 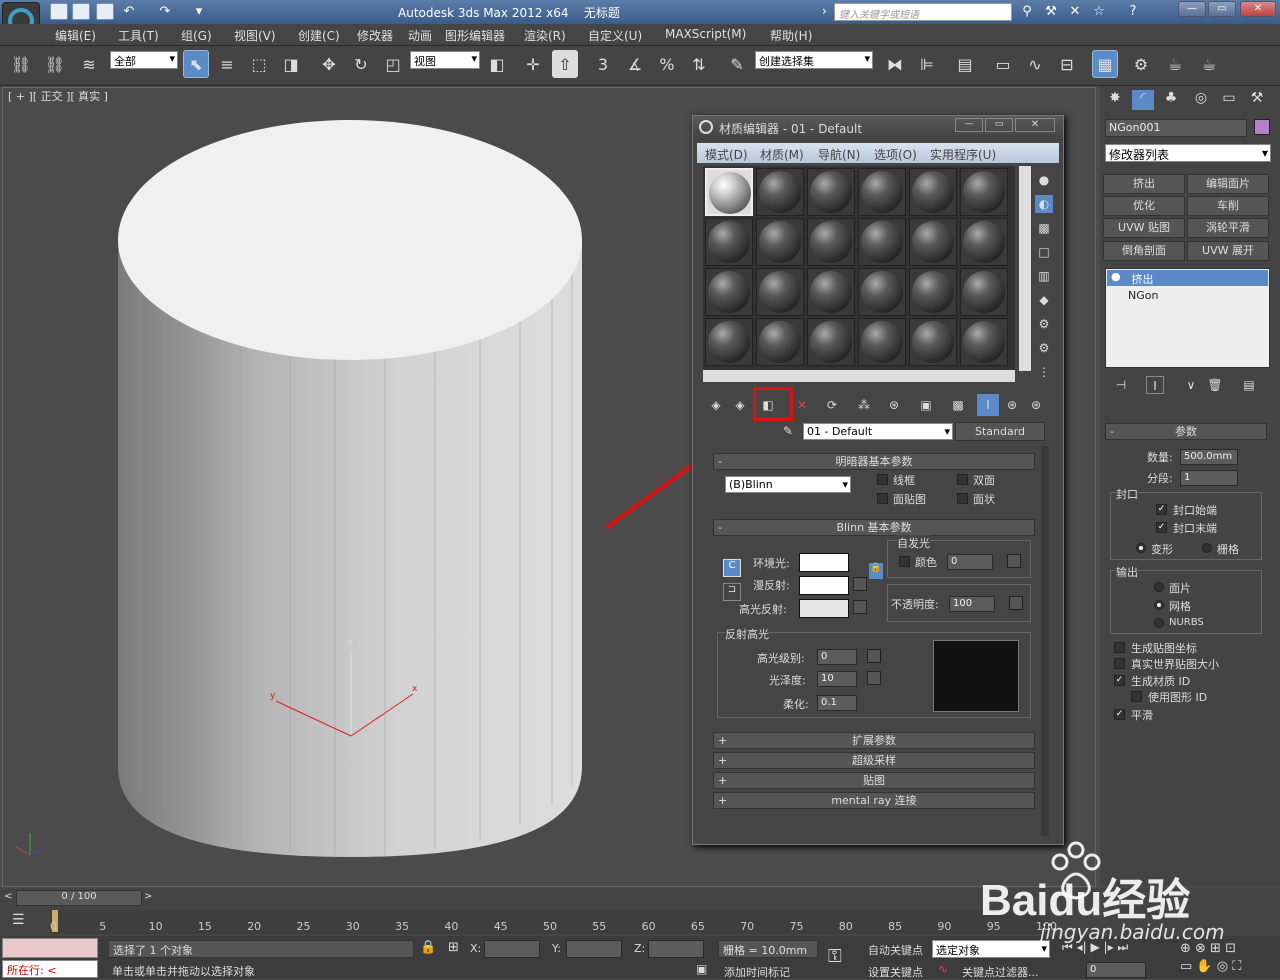 I want to click on put-to-library-icon: ⁂, so click(x=864, y=405).